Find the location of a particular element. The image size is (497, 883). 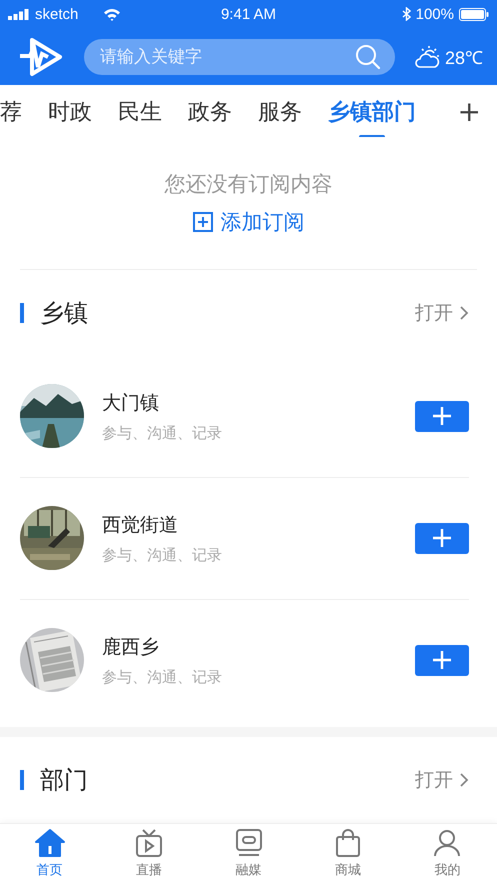

category-tab: 乡镇部门 is located at coordinates (372, 111).